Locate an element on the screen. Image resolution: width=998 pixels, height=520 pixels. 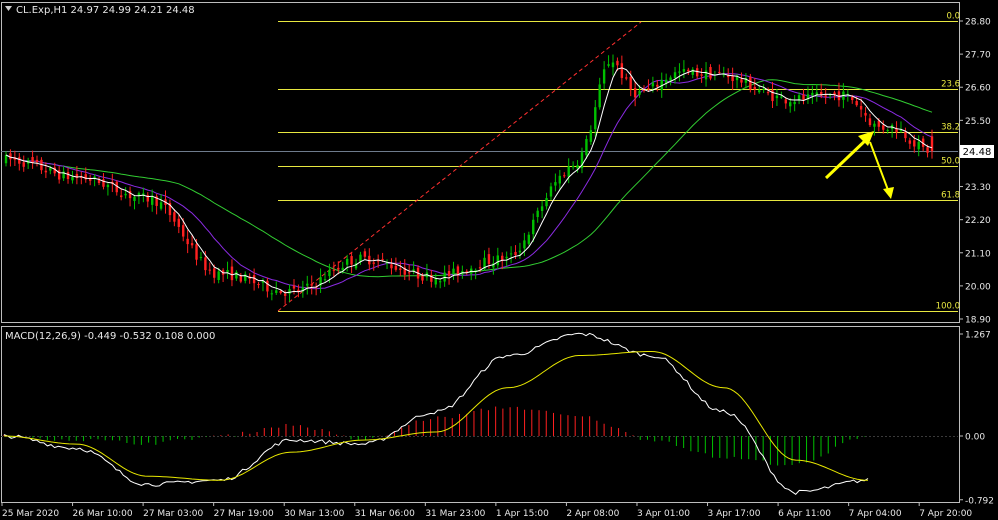
time-tick-label: 1 Apr 15:00 is located at coordinates (522, 514).